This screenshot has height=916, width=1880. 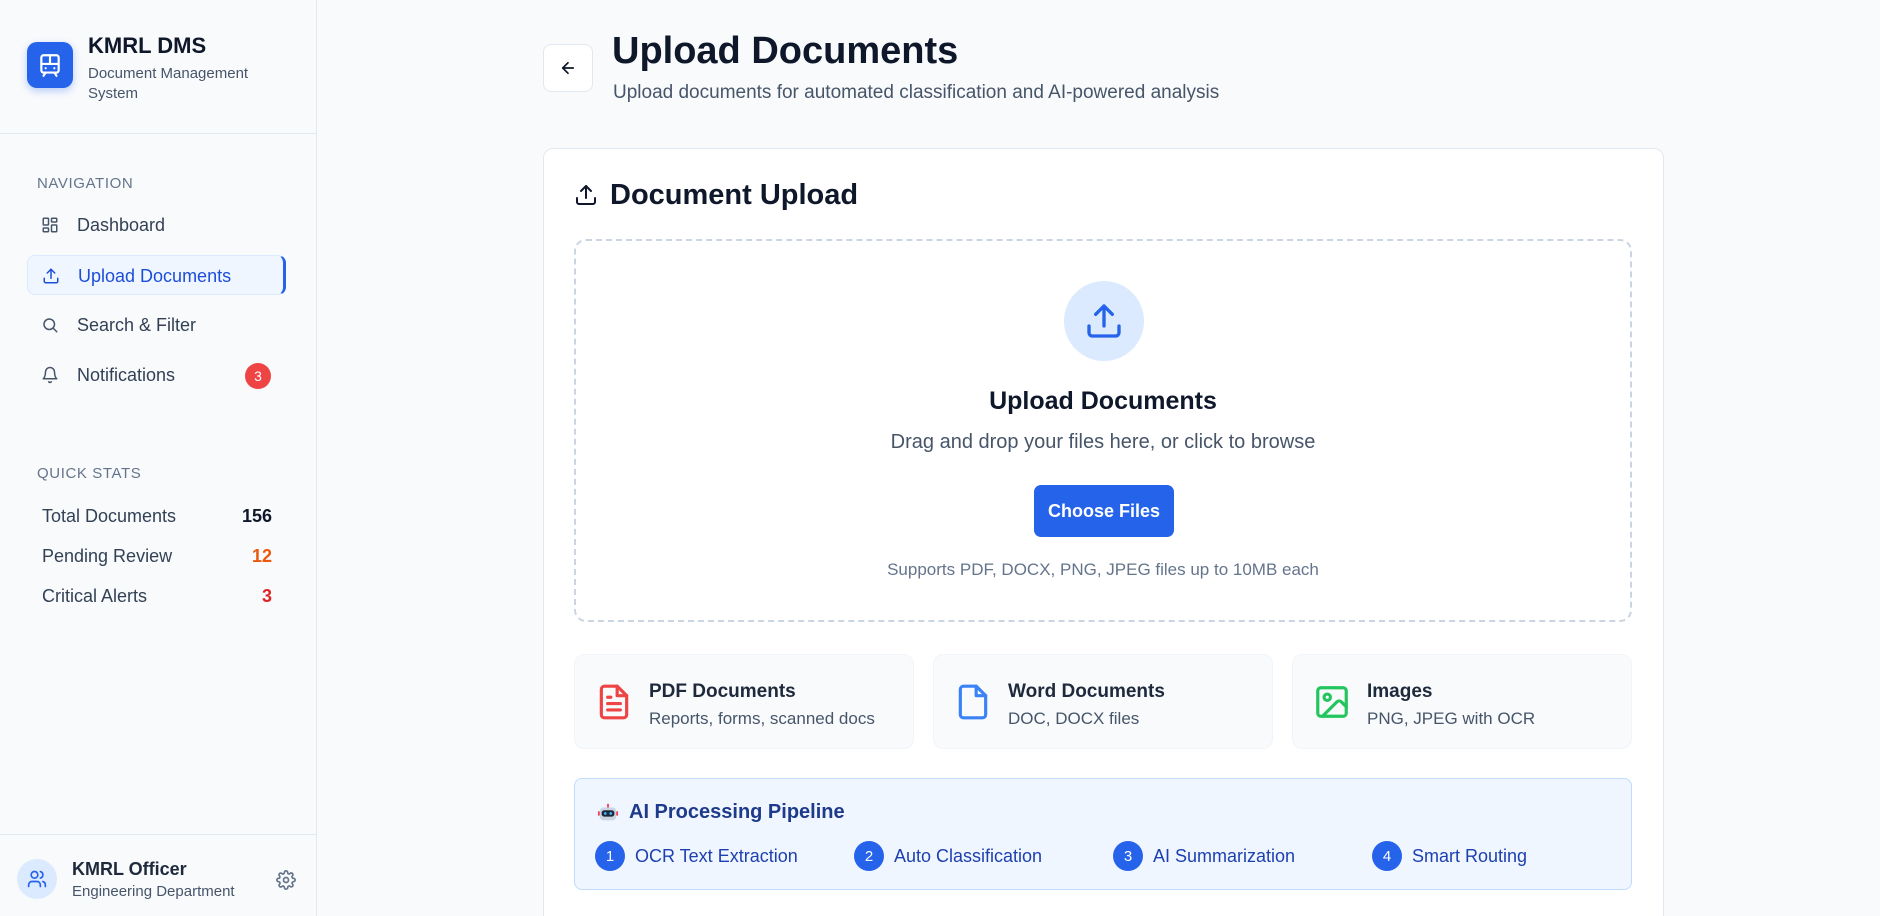 I want to click on step-number: 1, so click(x=610, y=856).